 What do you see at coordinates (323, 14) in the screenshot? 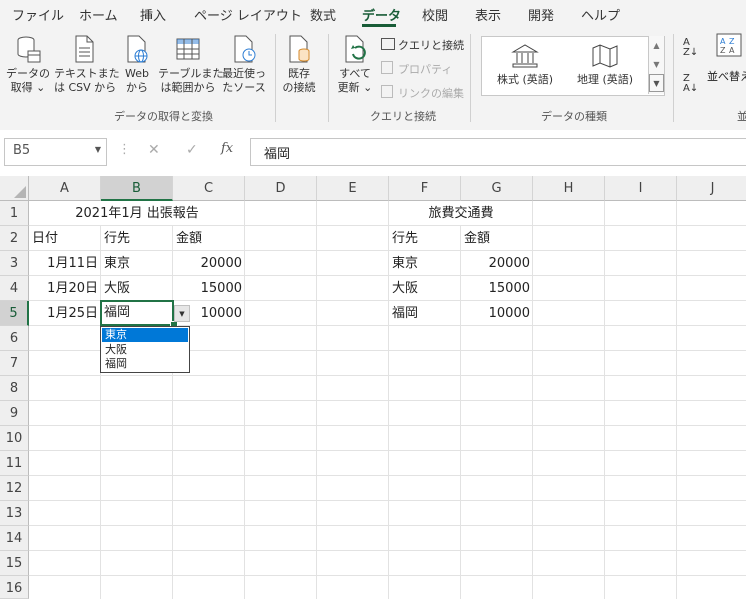
I see `tab-formulas: 数式` at bounding box center [323, 14].